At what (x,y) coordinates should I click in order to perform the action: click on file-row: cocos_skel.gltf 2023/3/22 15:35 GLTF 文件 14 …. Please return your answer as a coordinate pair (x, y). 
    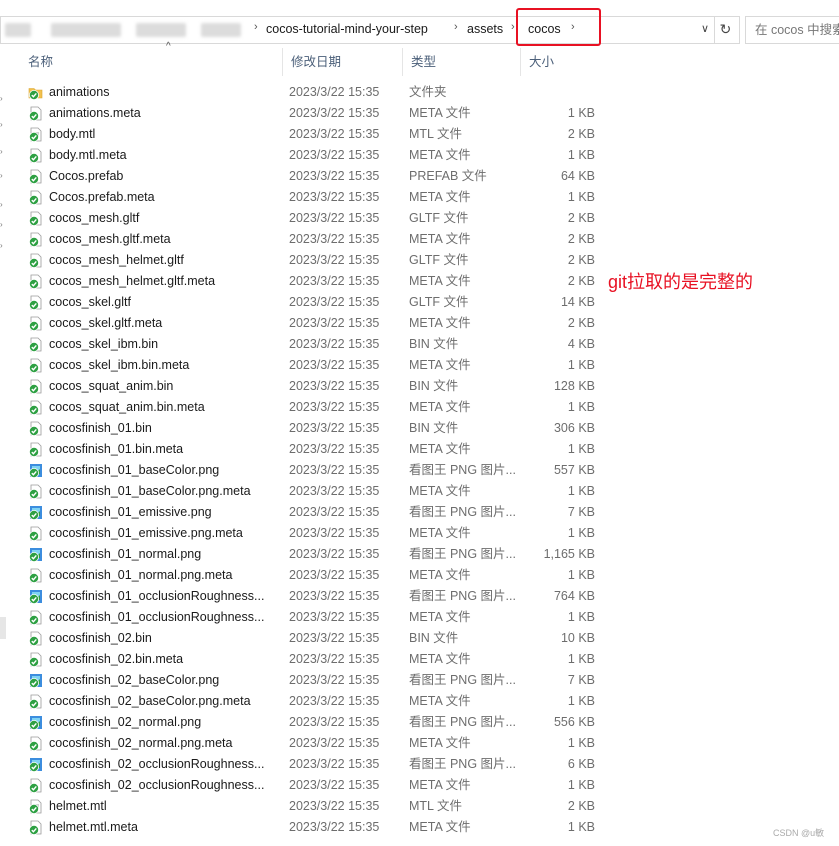
    Looking at the image, I should click on (320, 302).